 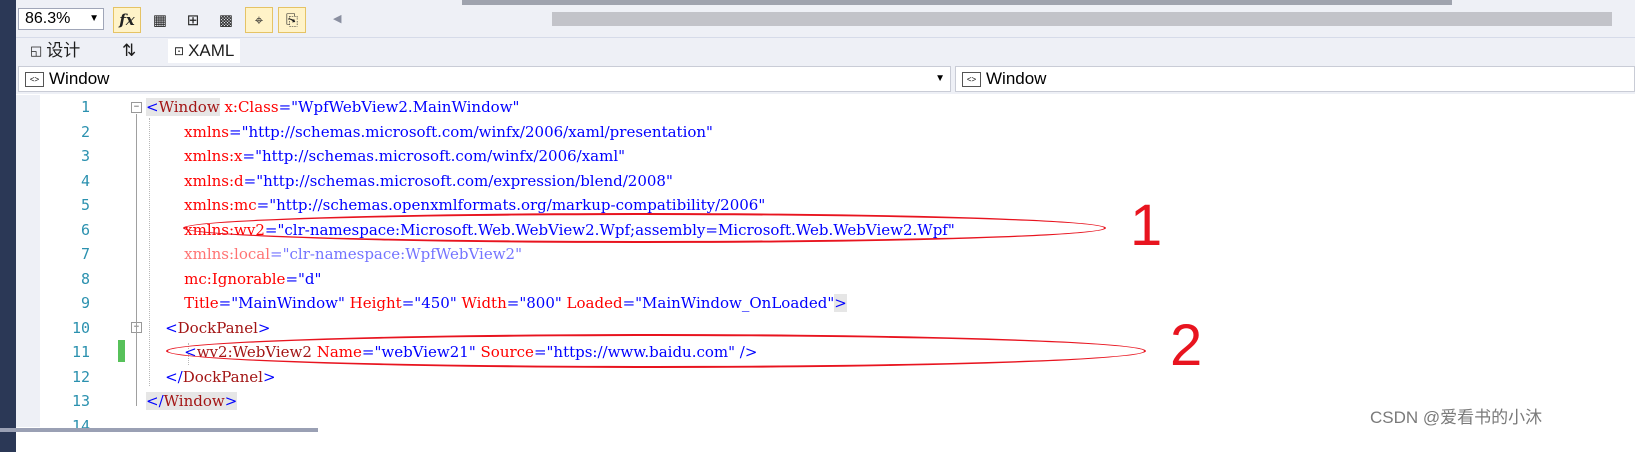 I want to click on element-selector-right: <> Window, so click(x=1295, y=79).